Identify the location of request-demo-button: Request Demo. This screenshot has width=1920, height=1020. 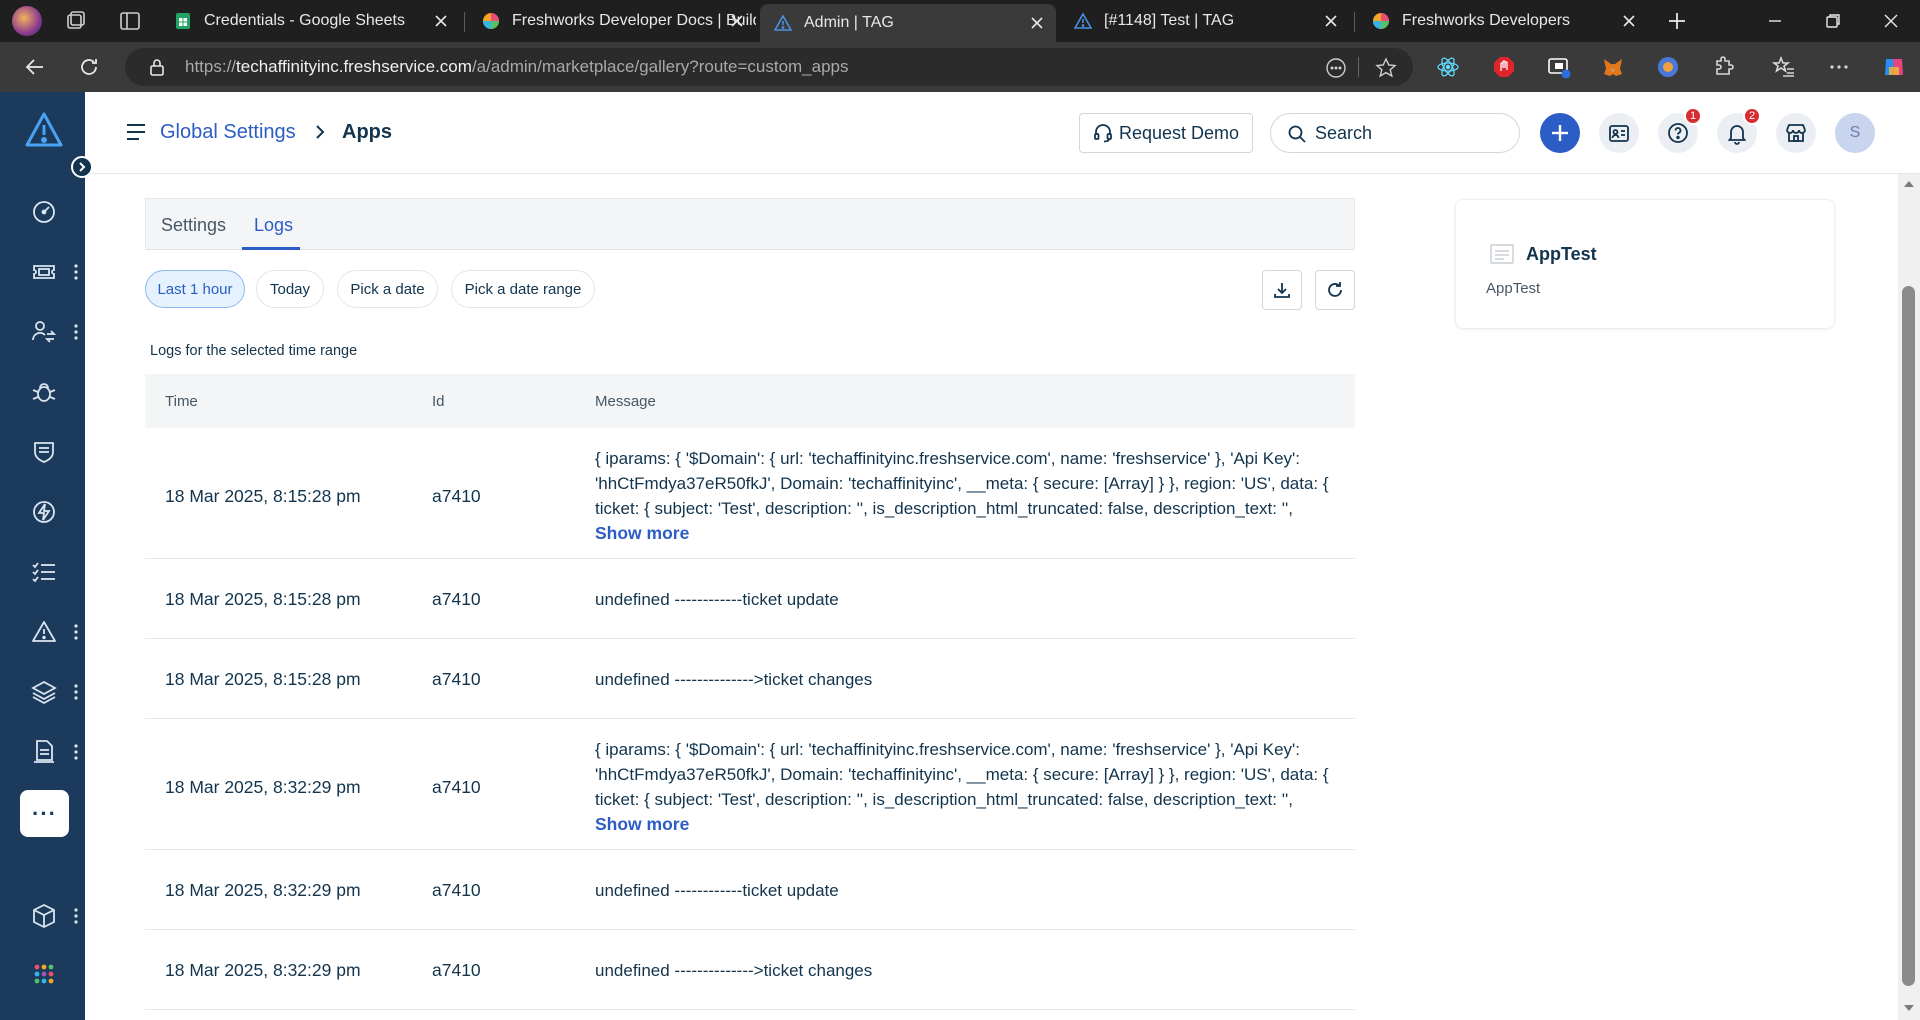
(1166, 133).